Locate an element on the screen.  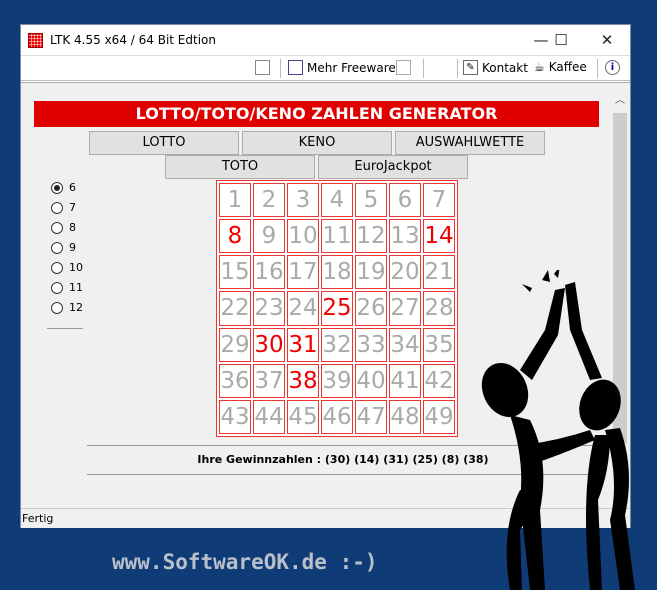
auswahlwette-button: AUSWAHLWETTE is located at coordinates (470, 143).